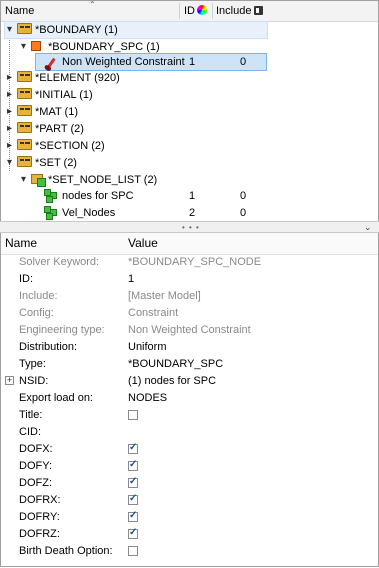 The width and height of the screenshot is (379, 568). What do you see at coordinates (92, 4) in the screenshot?
I see `sort-ascending-icon: ⌃` at bounding box center [92, 4].